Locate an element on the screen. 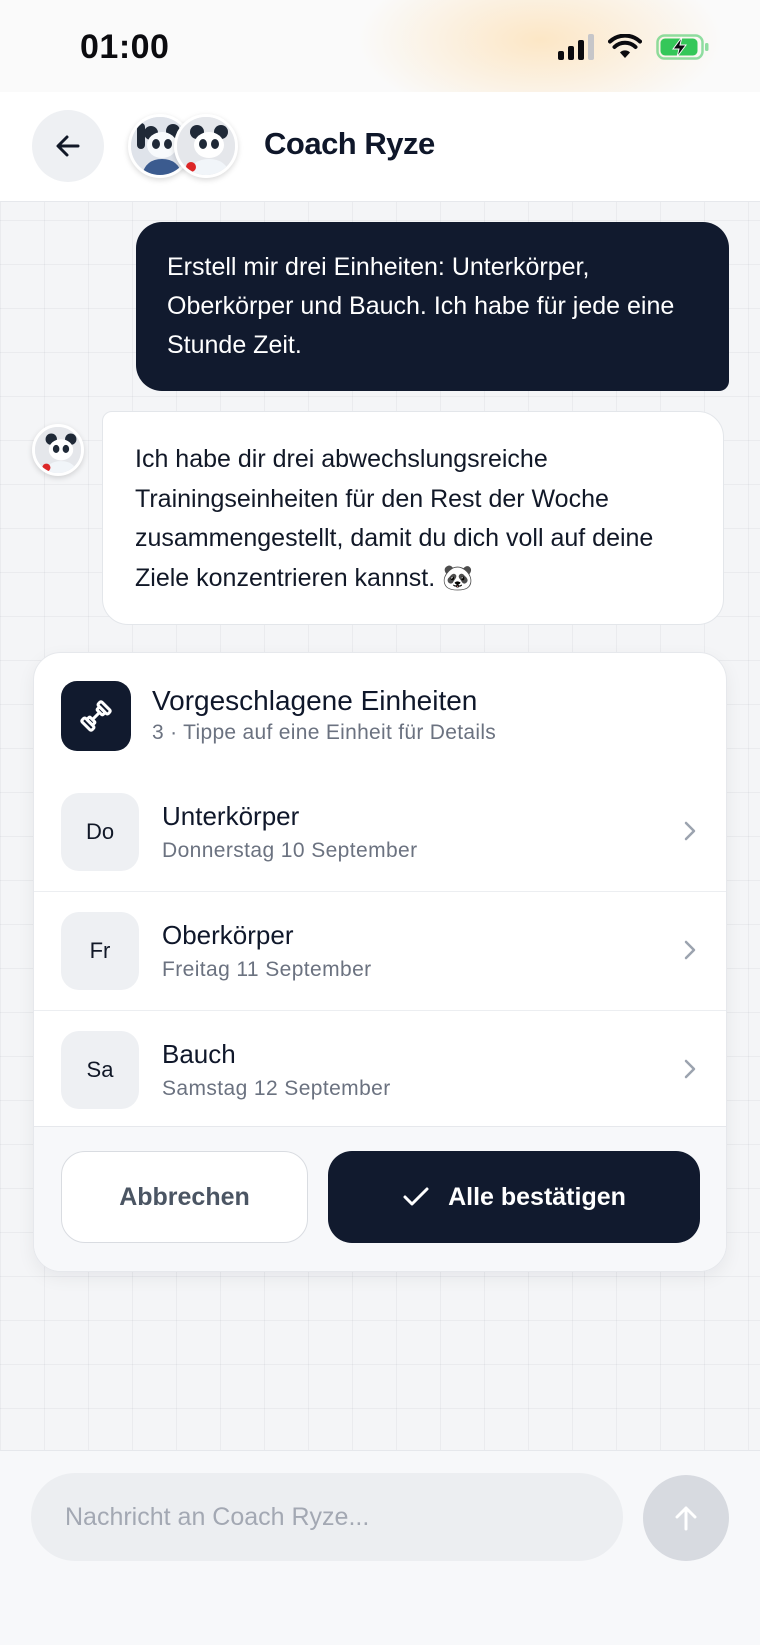 This screenshot has height=1645, width=760. coach-message-avatar is located at coordinates (58, 450).